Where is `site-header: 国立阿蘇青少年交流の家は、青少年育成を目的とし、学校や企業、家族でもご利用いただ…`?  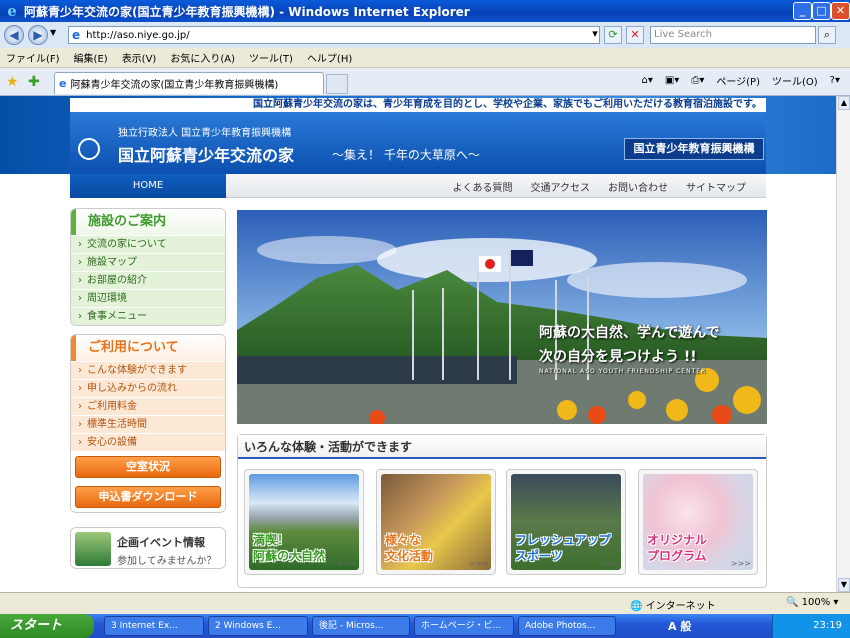 site-header: 国立阿蘇青少年交流の家は、青少年育成を目的とし、学校や企業、家族でもご利用いただ… is located at coordinates (418, 135).